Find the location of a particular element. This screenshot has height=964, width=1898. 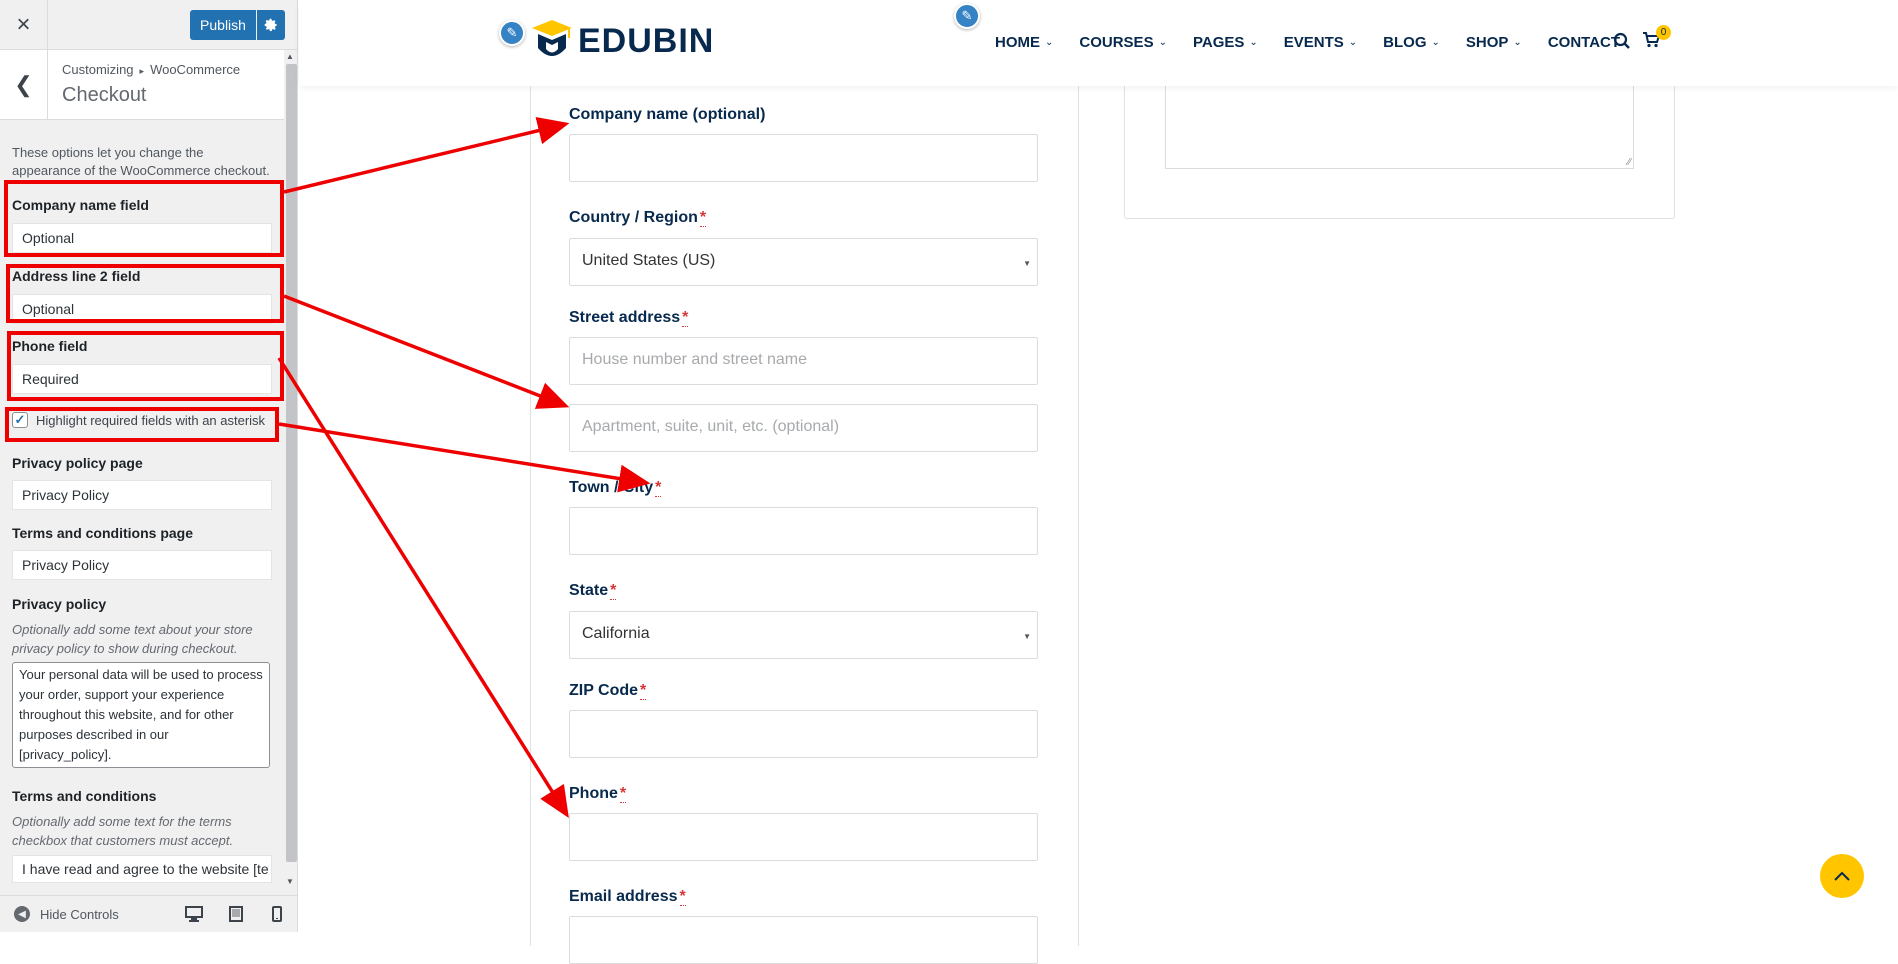

sidebar-scrollbar: ▲ ▼ is located at coordinates (290, 470).